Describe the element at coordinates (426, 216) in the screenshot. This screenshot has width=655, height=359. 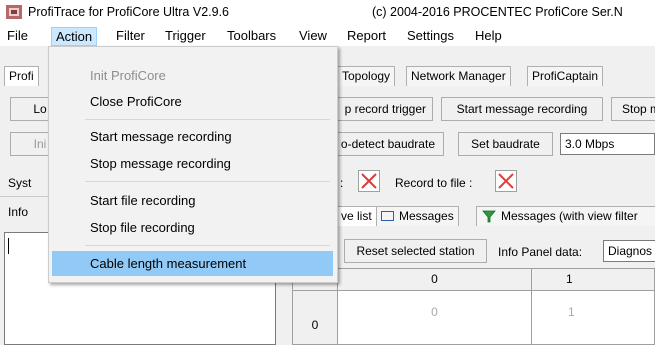
I see `tab-messages-label: Messages` at that location.